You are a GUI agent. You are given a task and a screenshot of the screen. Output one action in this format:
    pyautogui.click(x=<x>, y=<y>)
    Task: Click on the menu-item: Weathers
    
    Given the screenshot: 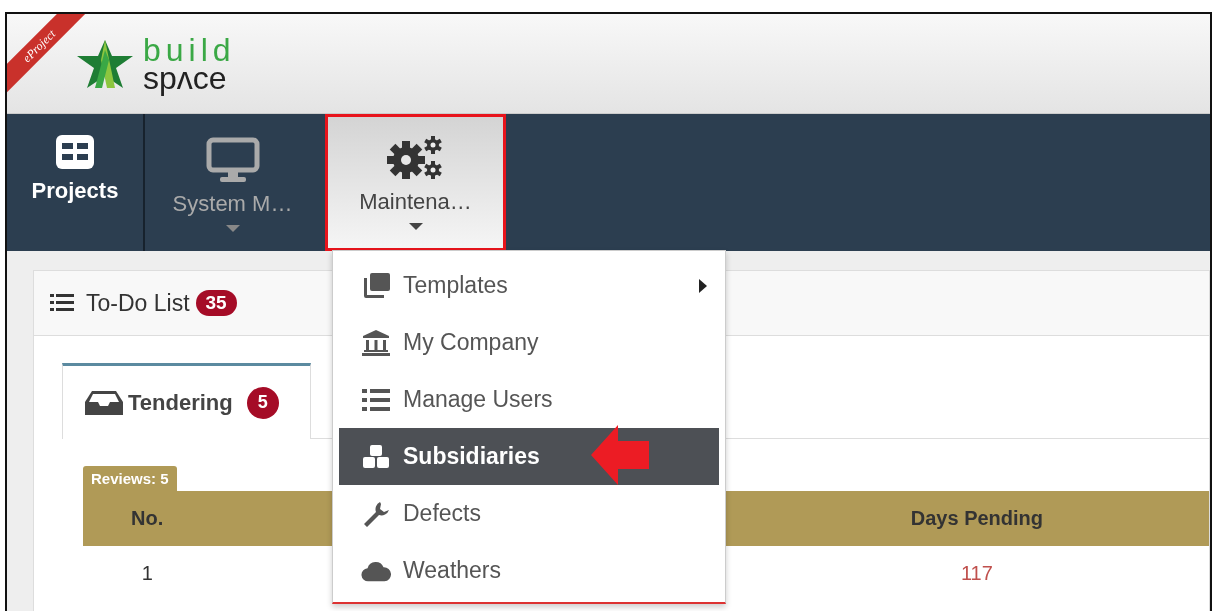 What is the action you would take?
    pyautogui.click(x=529, y=570)
    